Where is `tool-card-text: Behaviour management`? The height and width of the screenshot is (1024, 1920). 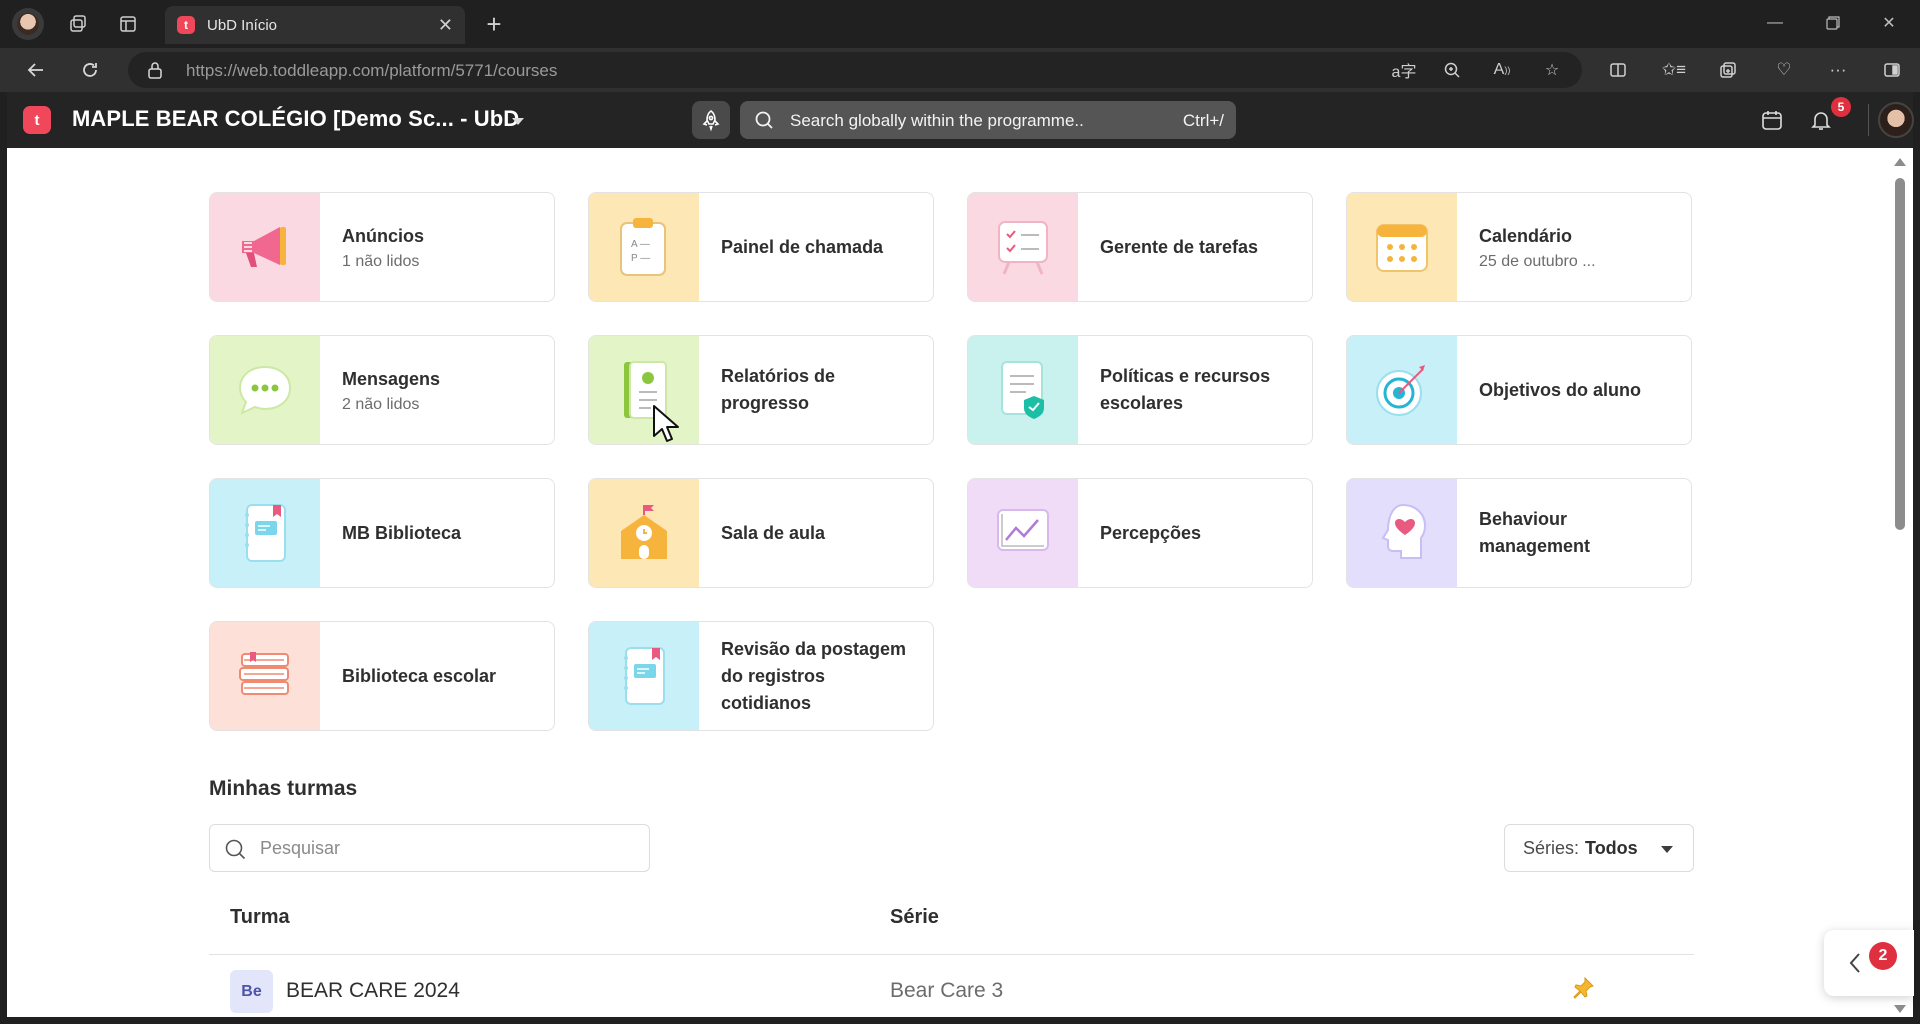 tool-card-text: Behaviour management is located at coordinates (1563, 533).